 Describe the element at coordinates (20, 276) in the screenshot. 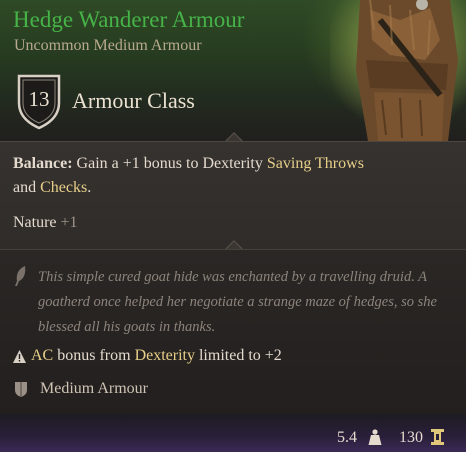

I see `quill-icon` at that location.